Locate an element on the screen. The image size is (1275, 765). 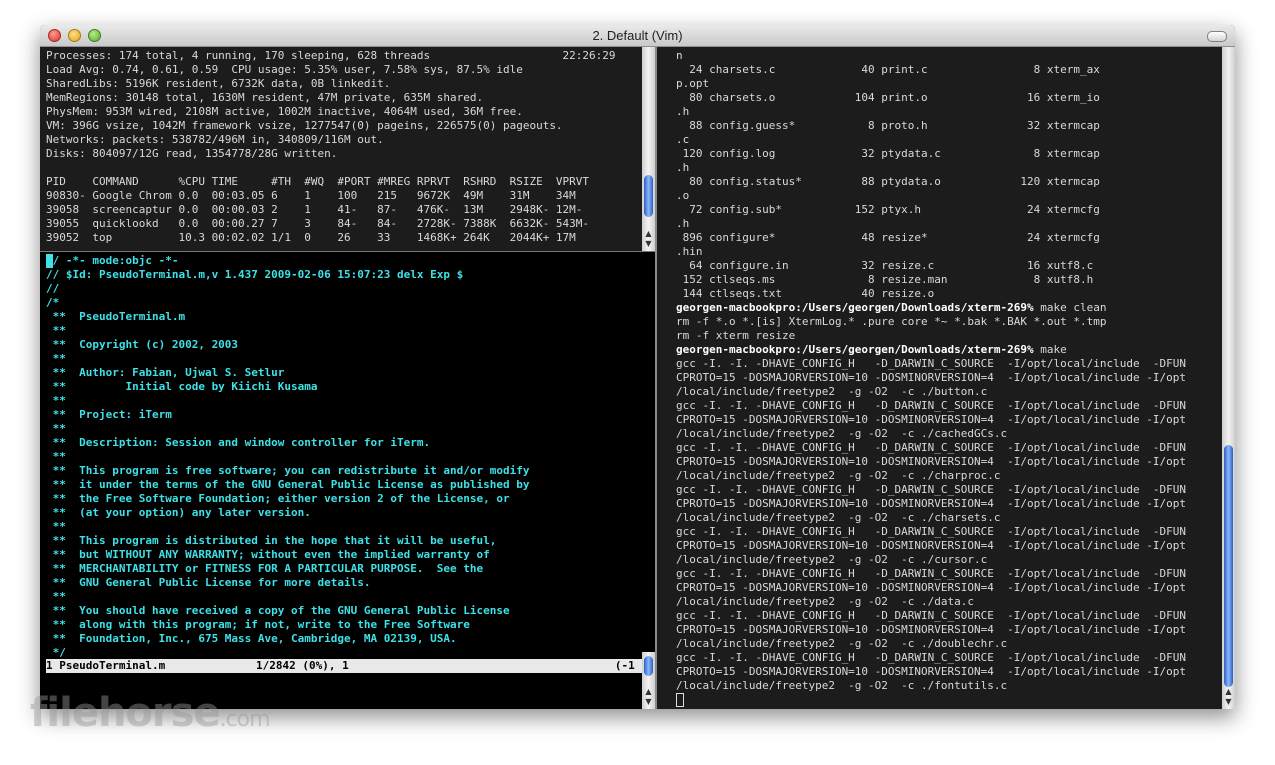
toolbar-toggle-button is located at coordinates (1217, 36).